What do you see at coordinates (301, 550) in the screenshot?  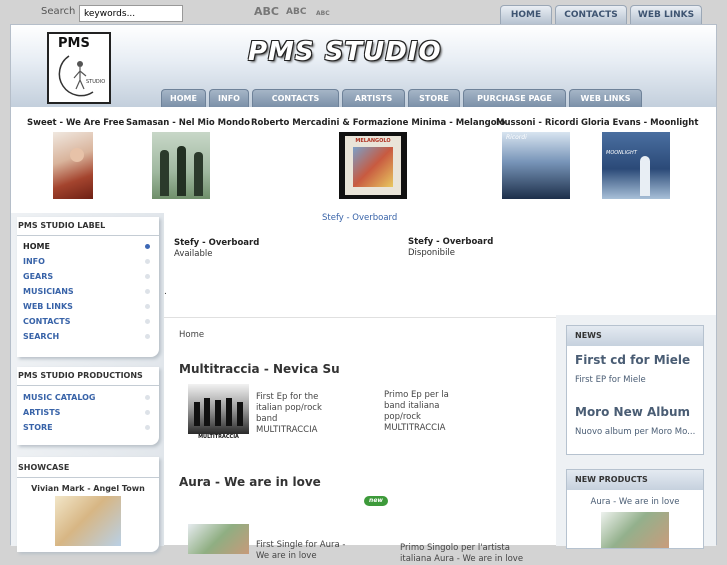 I see `product-desc-en: First Single for Aura - We are in love` at bounding box center [301, 550].